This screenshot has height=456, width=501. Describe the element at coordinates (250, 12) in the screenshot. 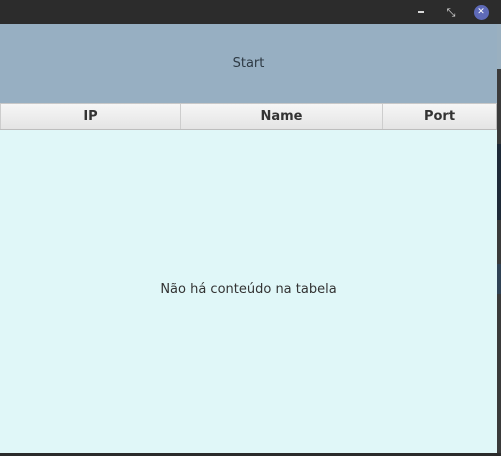

I see `title-bar: ⤡ ✕` at that location.